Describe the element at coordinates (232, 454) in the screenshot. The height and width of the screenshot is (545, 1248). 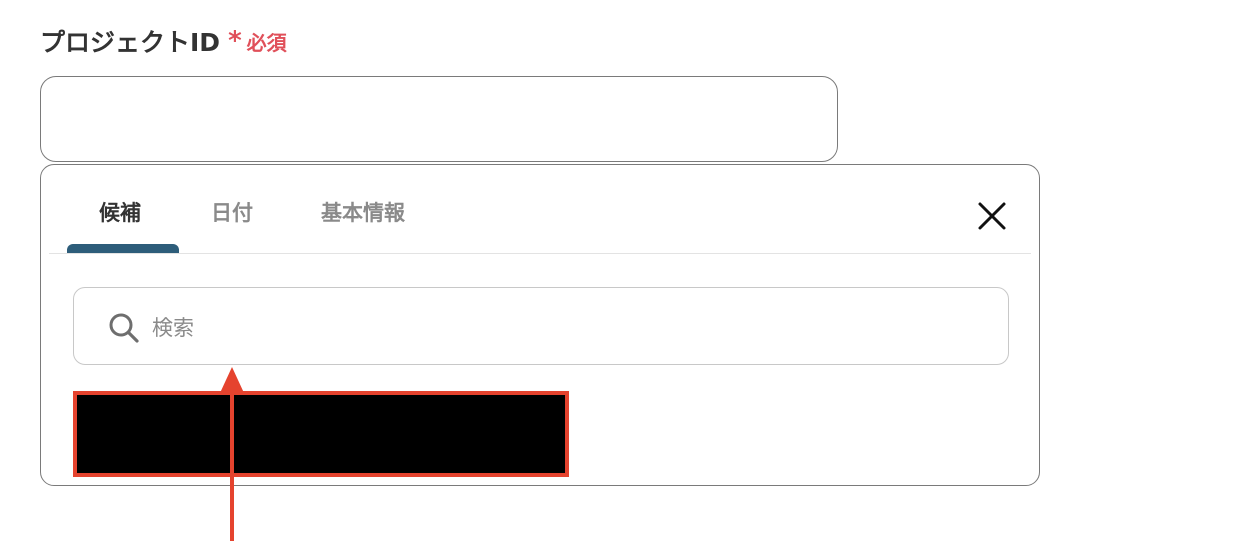
I see `arrow-up-icon` at that location.